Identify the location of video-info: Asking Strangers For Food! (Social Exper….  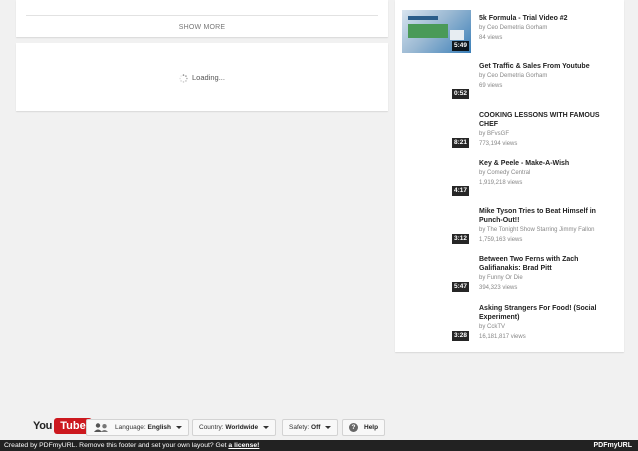
(547, 323).